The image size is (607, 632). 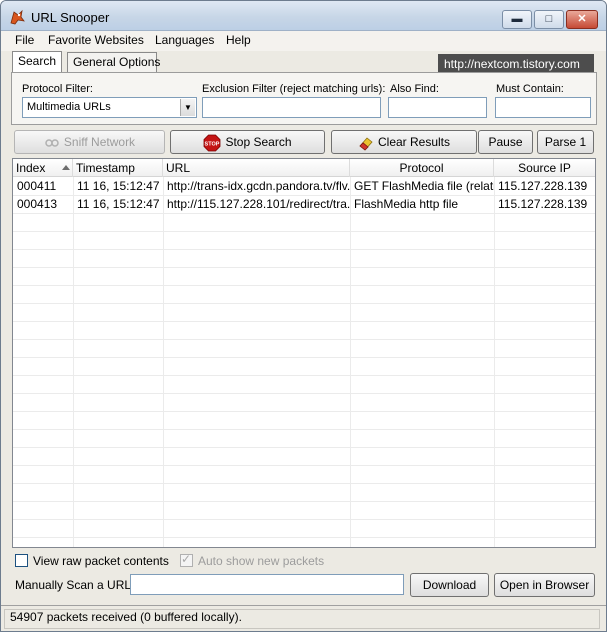 What do you see at coordinates (70, 17) in the screenshot?
I see `window-title: URL Snooper` at bounding box center [70, 17].